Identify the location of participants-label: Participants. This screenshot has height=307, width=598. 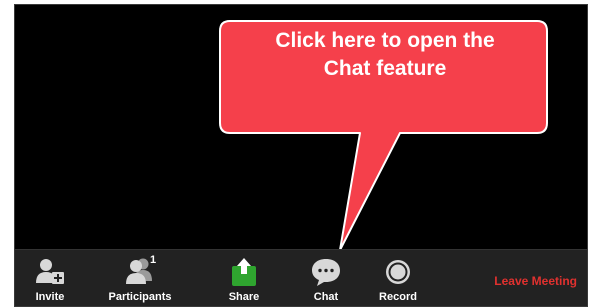
(140, 297).